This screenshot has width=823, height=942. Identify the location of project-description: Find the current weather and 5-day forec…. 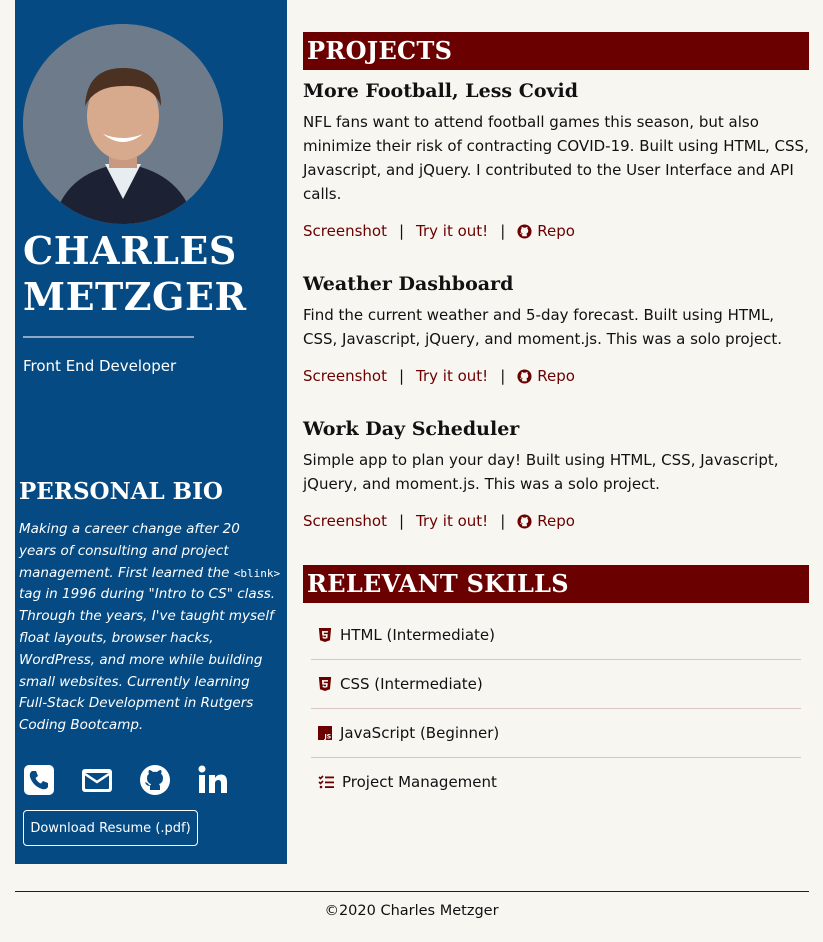
(543, 327).